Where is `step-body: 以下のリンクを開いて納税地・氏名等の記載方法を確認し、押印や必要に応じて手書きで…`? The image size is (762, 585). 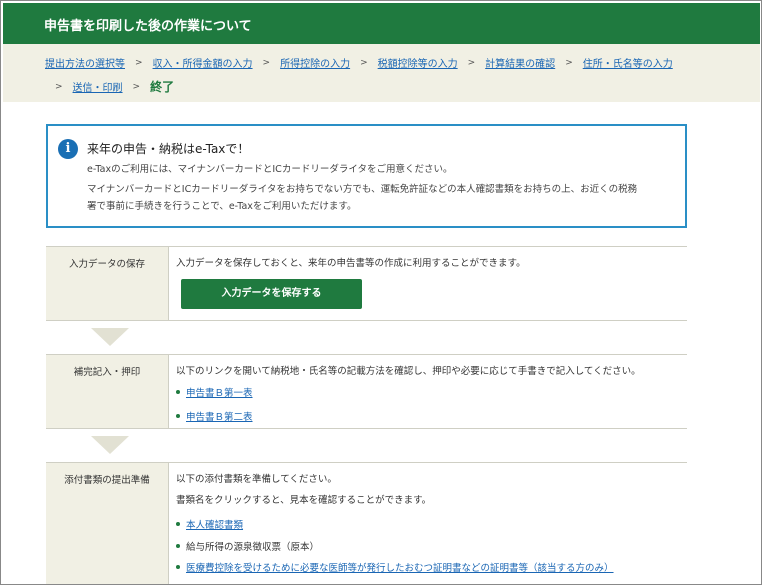
step-body: 以下のリンクを開いて納税地・氏名等の記載方法を確認し、押印や必要に応じて手書きで… is located at coordinates (428, 393).